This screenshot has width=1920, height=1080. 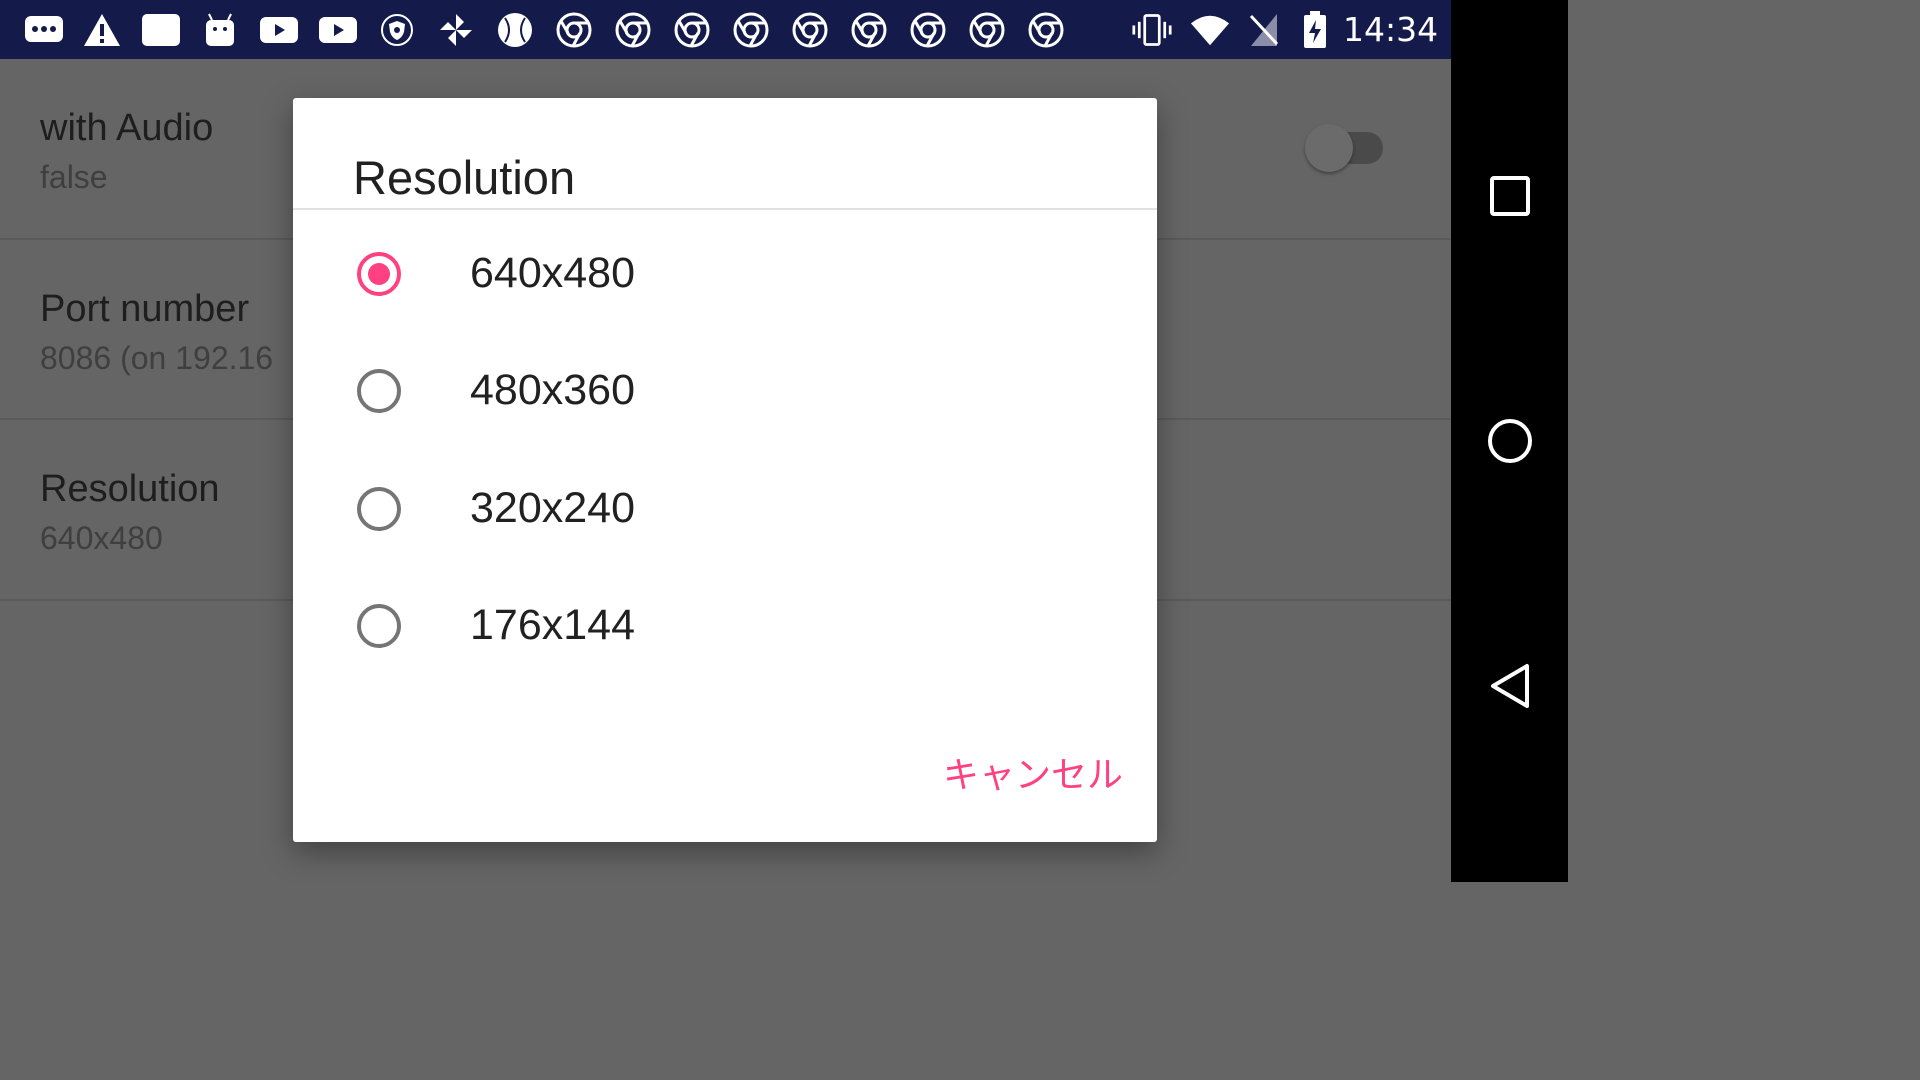 What do you see at coordinates (220, 30) in the screenshot?
I see `android-debug-icon` at bounding box center [220, 30].